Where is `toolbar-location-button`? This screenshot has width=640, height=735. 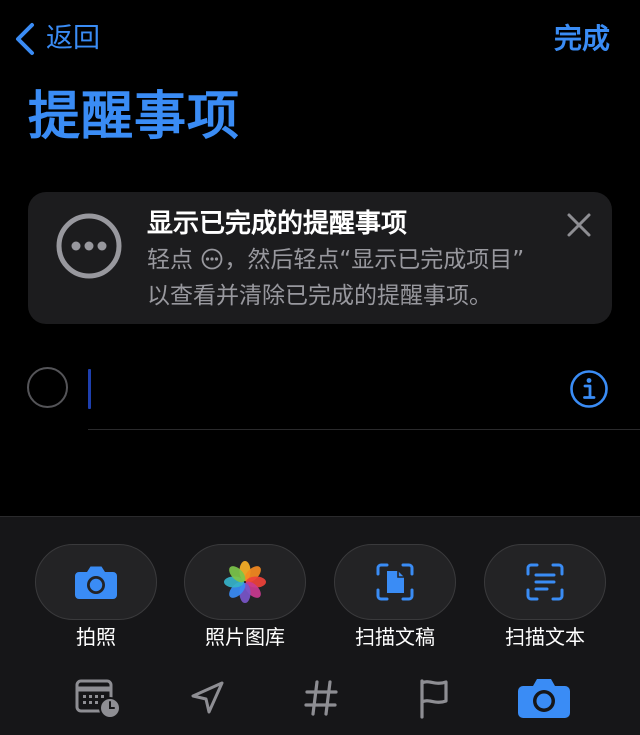
toolbar-location-button is located at coordinates (207, 698).